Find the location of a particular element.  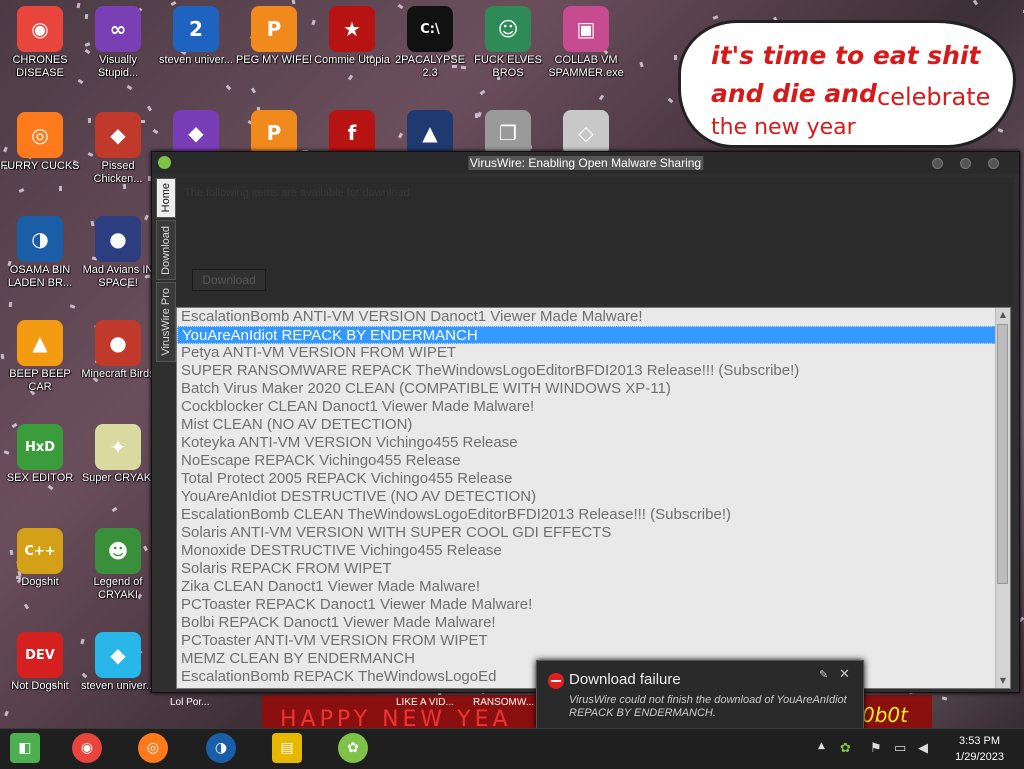

flag-icon: ⚑ is located at coordinates (876, 748).